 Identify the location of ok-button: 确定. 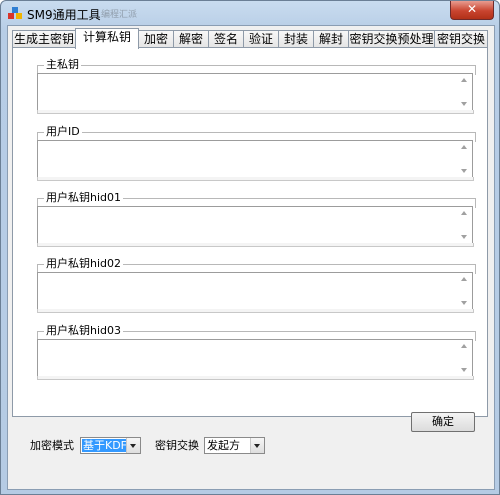
(443, 422).